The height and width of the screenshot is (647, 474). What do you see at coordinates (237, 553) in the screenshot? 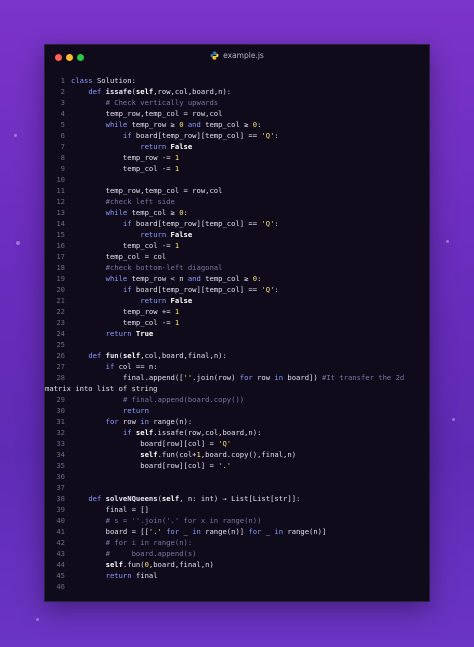
I see `code-line: 43 # board.append(s)` at bounding box center [237, 553].